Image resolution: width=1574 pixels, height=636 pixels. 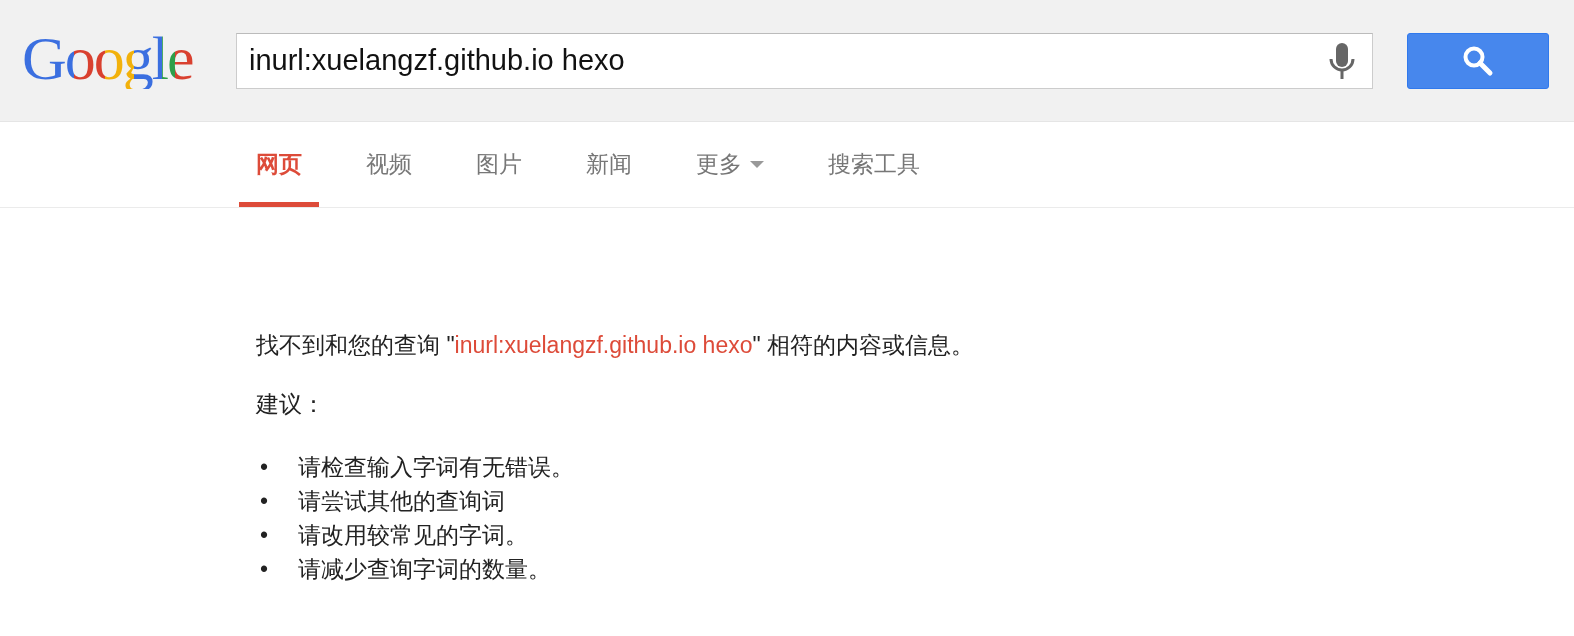 What do you see at coordinates (389, 164) in the screenshot?
I see `tab: 视频` at bounding box center [389, 164].